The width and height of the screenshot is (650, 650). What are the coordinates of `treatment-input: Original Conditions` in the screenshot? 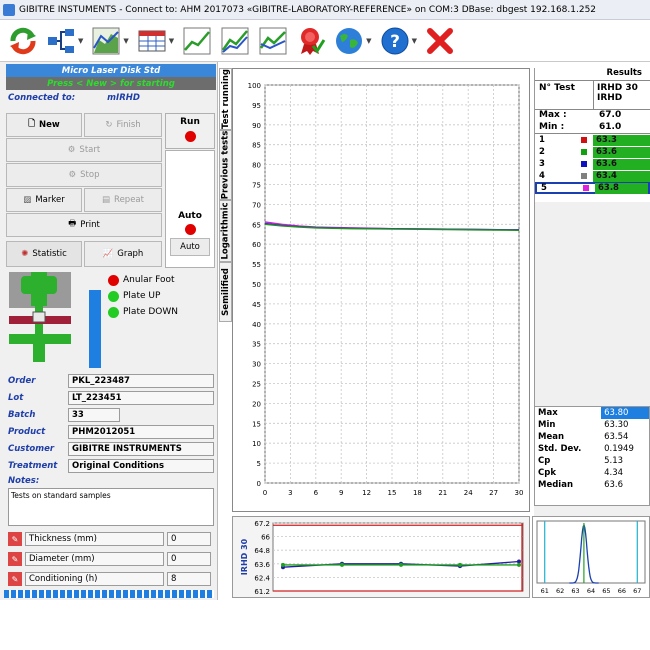 It's located at (141, 465).